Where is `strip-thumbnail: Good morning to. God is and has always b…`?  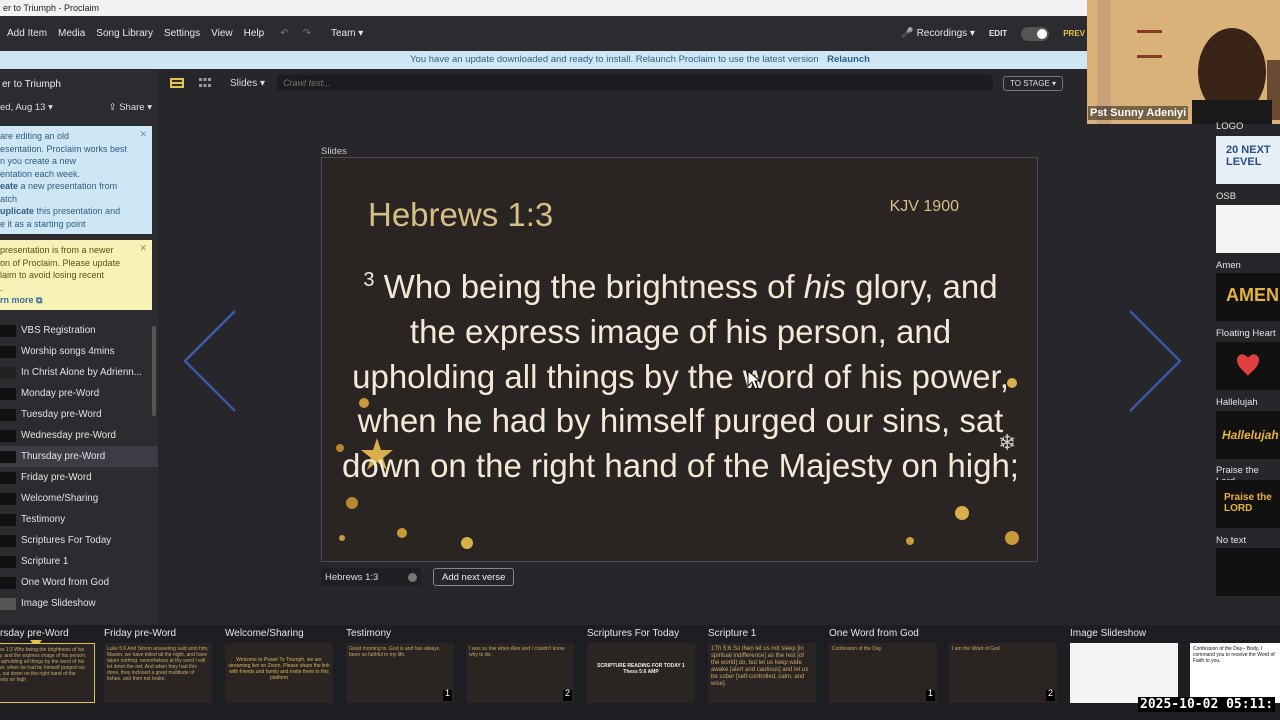 strip-thumbnail: Good morning to. God is and has always b… is located at coordinates (400, 673).